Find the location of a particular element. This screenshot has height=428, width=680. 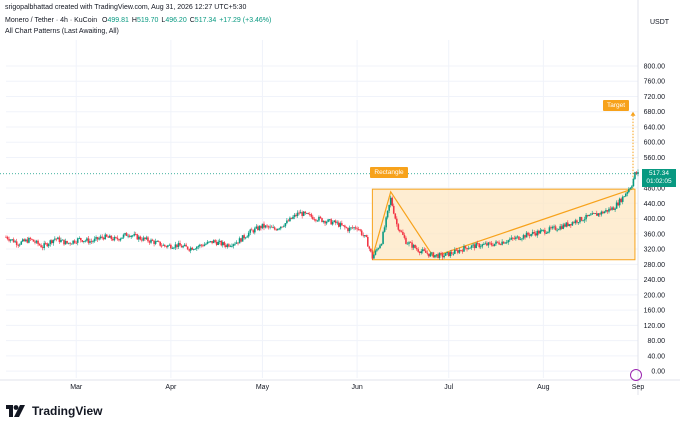

price-tick-label: 200.00 is located at coordinates (655, 295).